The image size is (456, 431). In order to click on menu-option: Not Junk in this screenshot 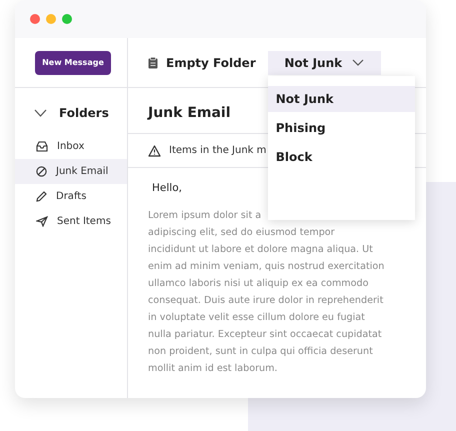, I will do `click(341, 99)`.